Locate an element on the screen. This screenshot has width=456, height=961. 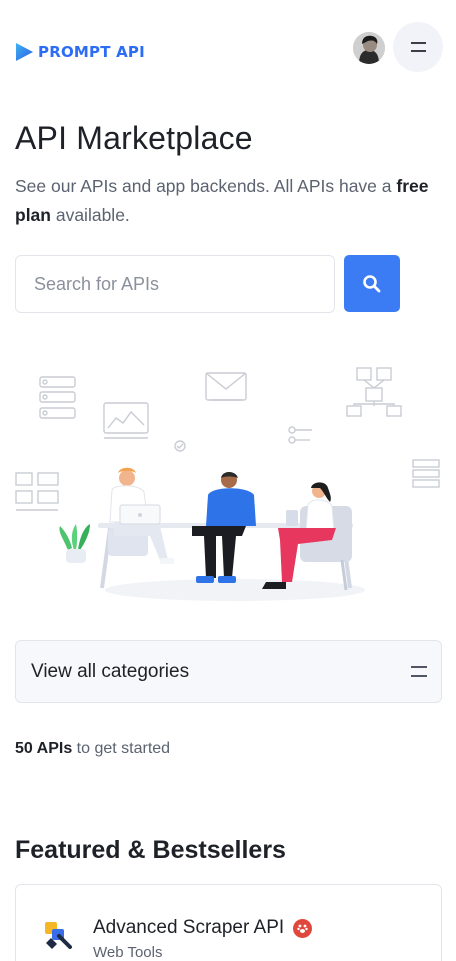
api-card: Advanced Scraper API Web Tools is located at coordinates (228, 922).